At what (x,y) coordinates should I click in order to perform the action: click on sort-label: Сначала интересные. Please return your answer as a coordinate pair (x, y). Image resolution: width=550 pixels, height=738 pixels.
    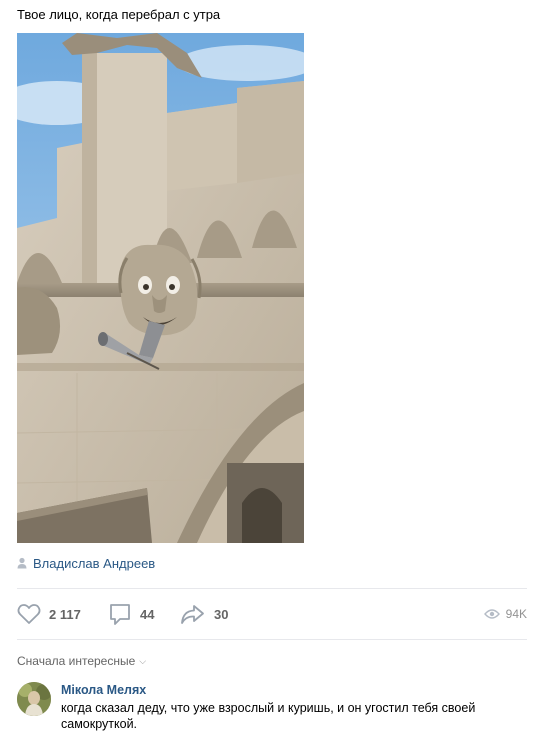
    Looking at the image, I should click on (76, 661).